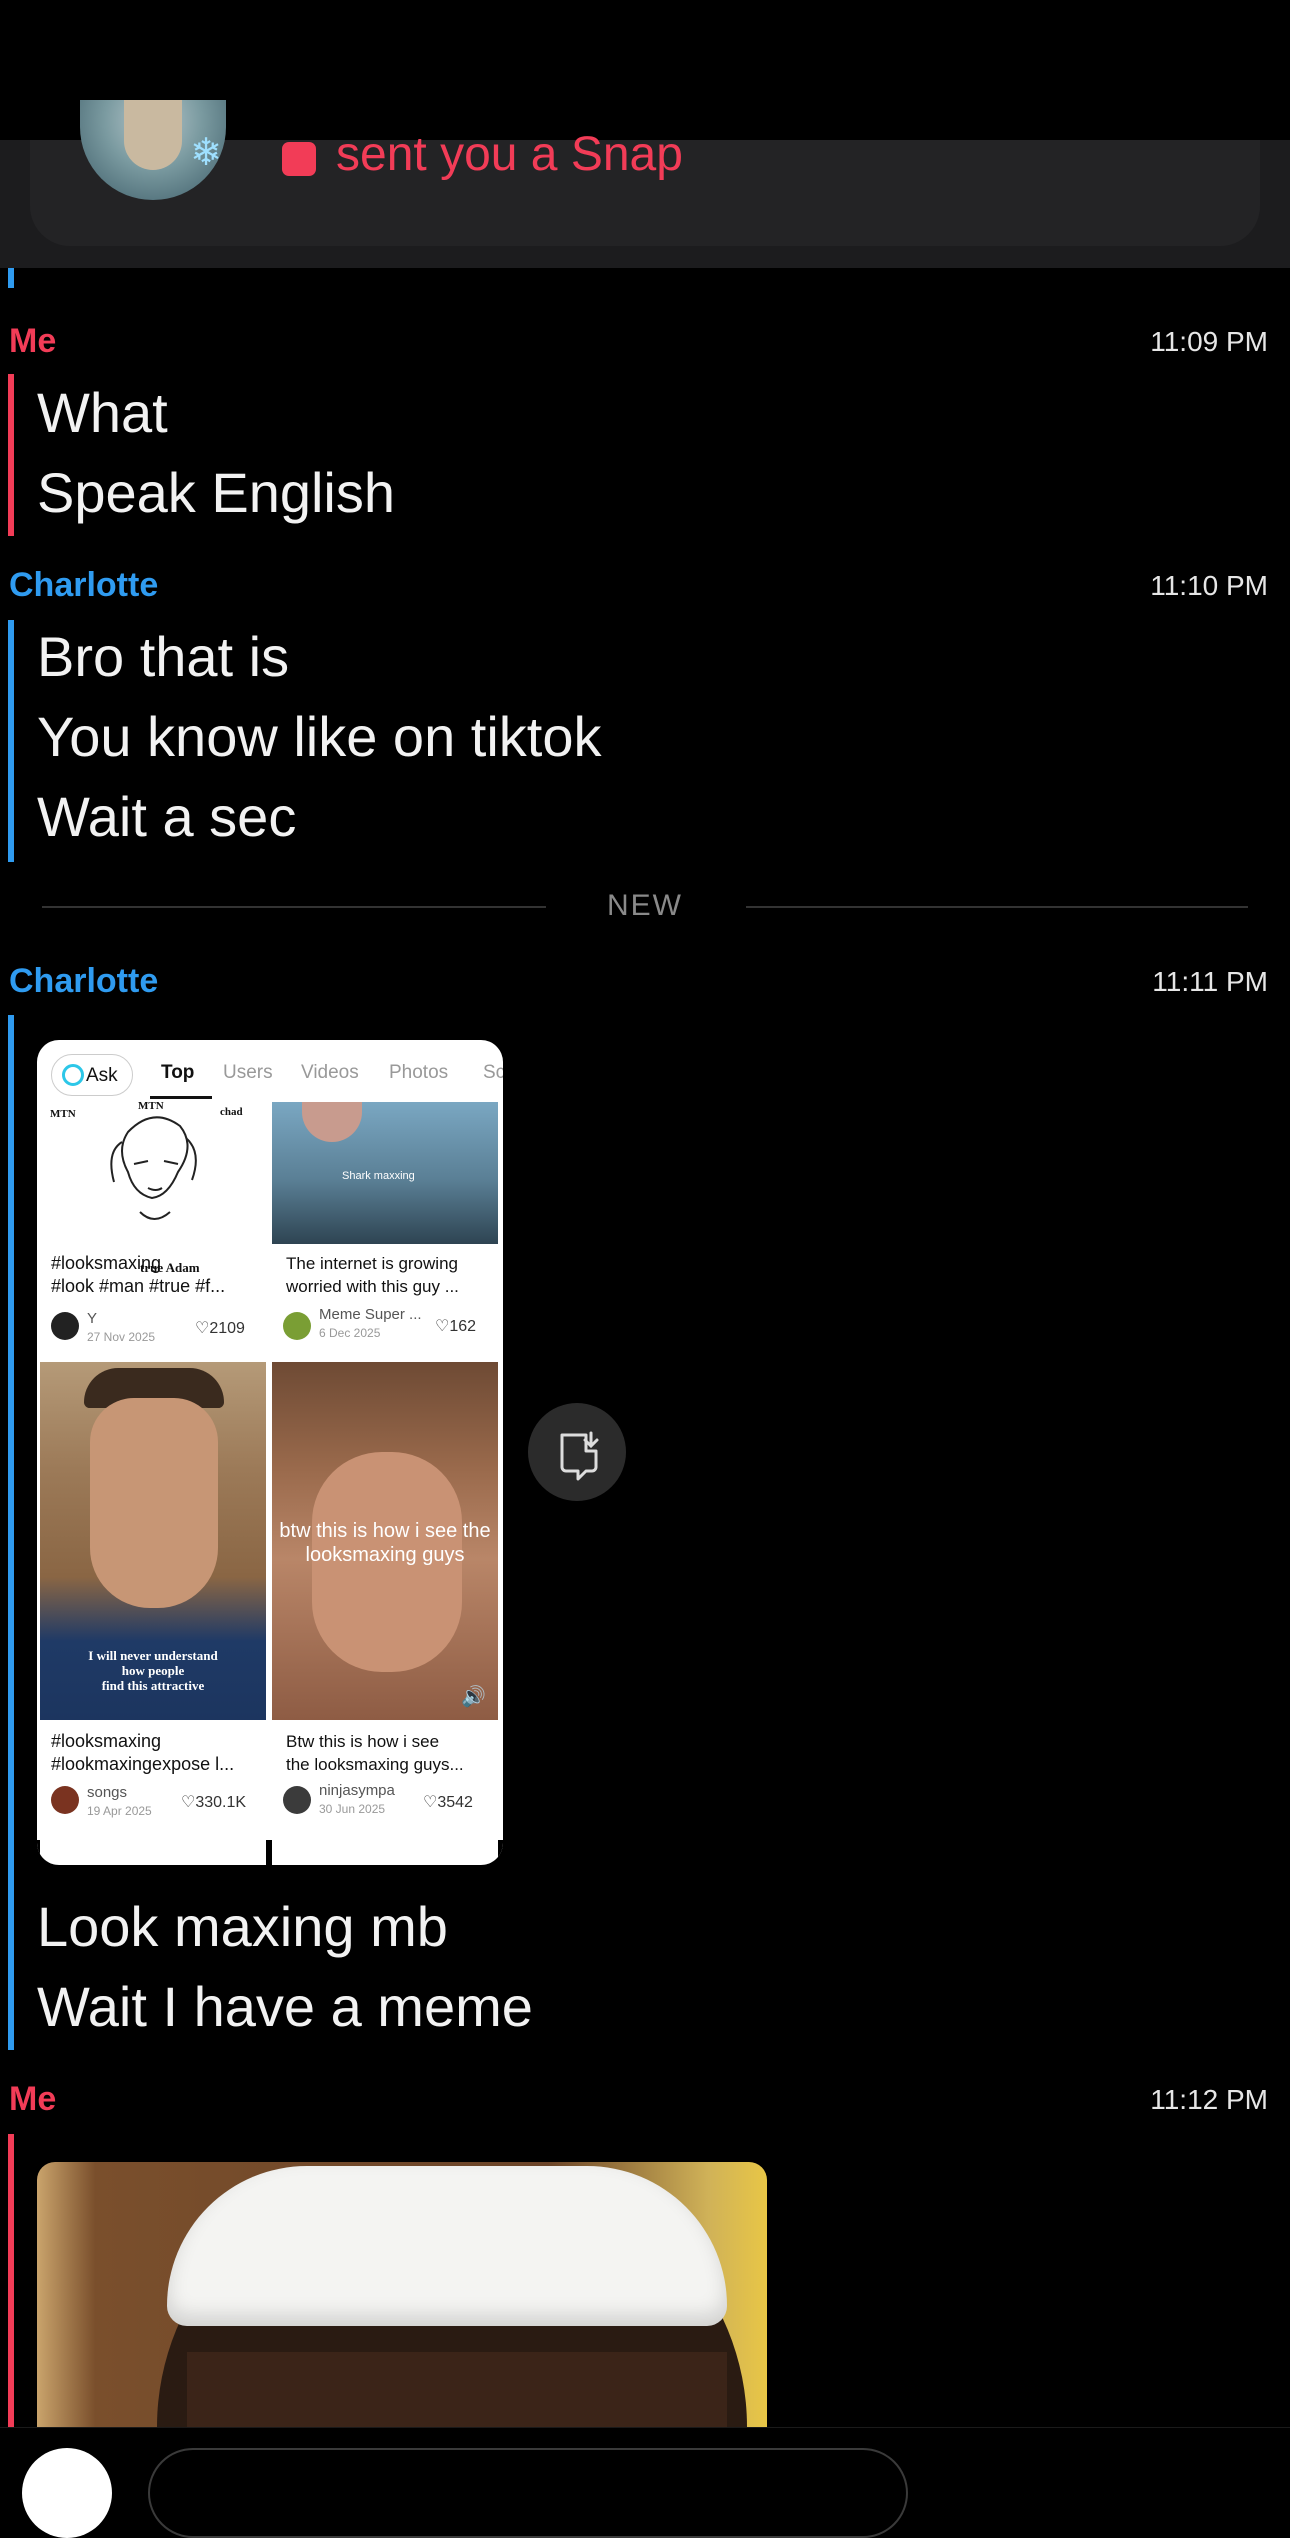 This screenshot has height=2538, width=1290. I want to click on likes-count: 162, so click(463, 1326).